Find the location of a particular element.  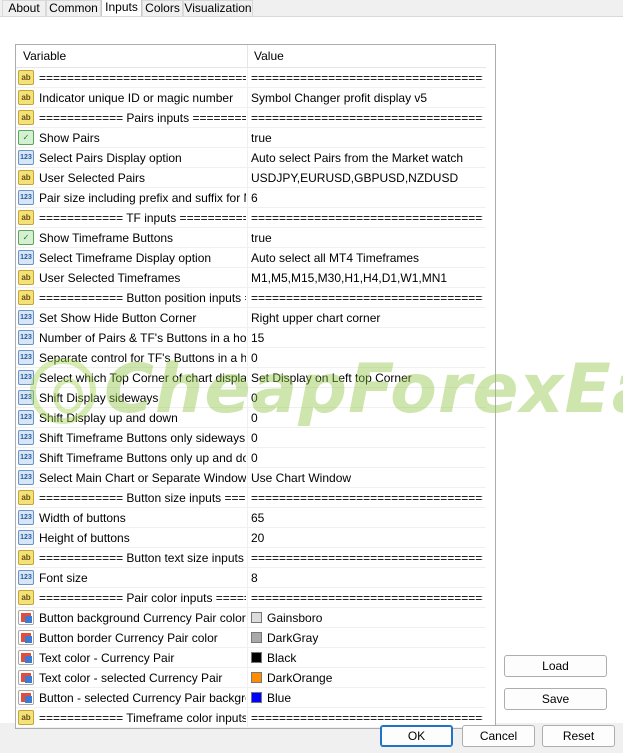

table-row: 123 Font size 8 is located at coordinates (251, 578).